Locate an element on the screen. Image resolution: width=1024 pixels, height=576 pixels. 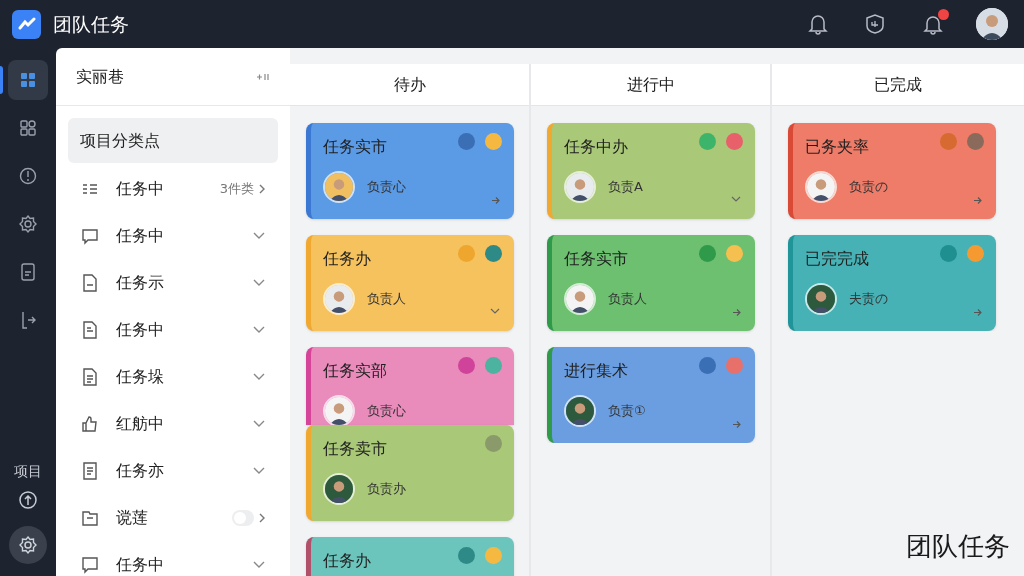
bell-icon is located at coordinates (933, 24).